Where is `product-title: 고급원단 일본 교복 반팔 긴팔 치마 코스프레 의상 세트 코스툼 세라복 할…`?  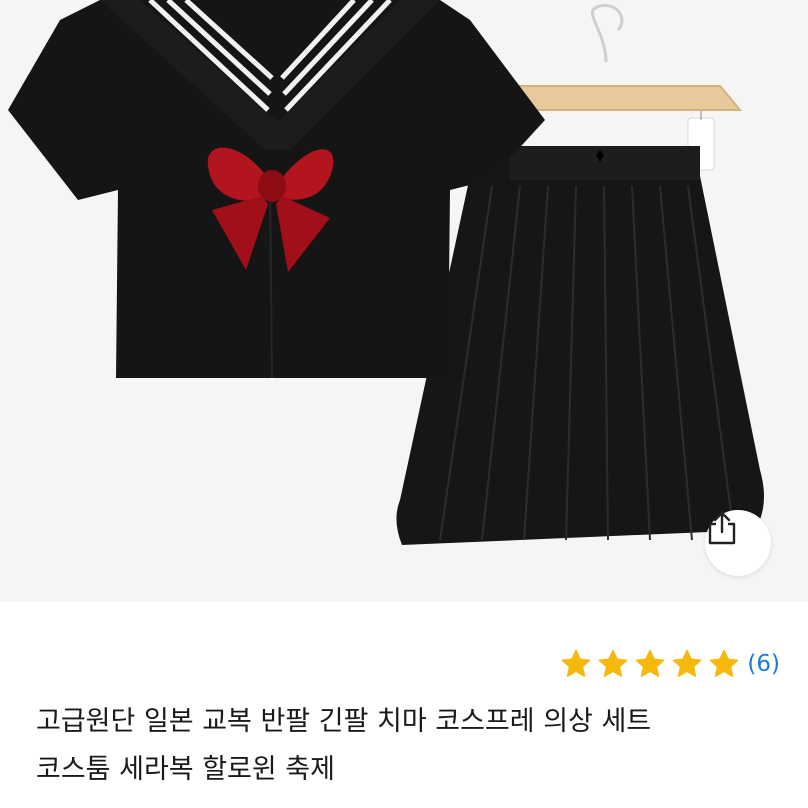
product-title: 고급원단 일본 교복 반팔 긴팔 치마 코스프레 의상 세트 코스툼 세라복 할… is located at coordinates (406, 746).